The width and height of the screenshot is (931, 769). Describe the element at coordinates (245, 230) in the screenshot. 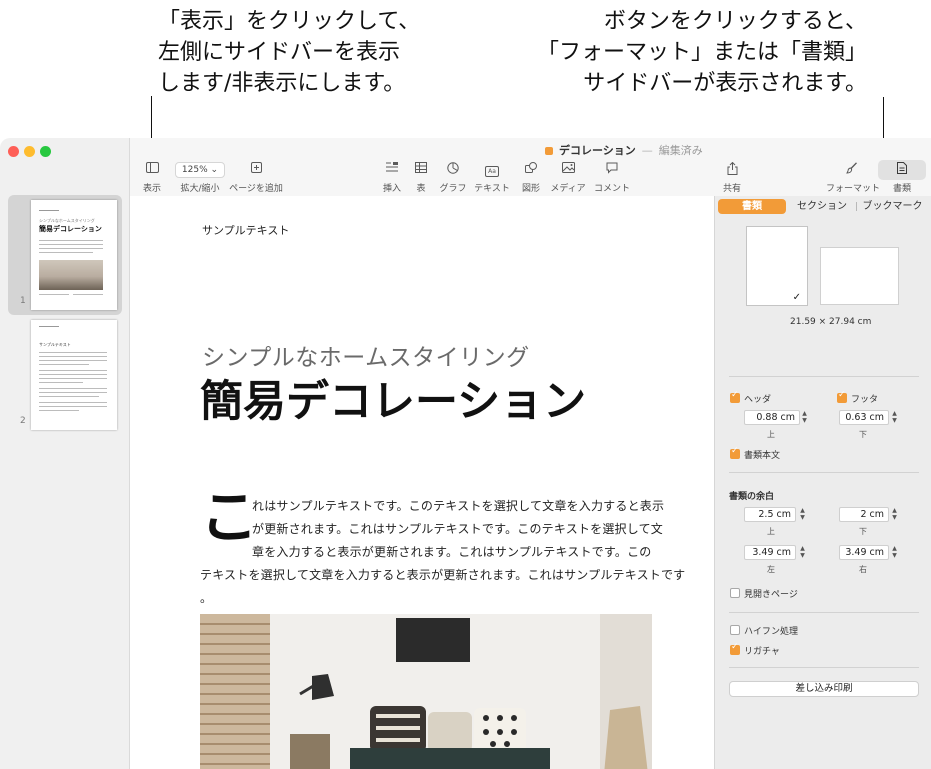

I see `doc-header-text: サンプルテキスト` at that location.